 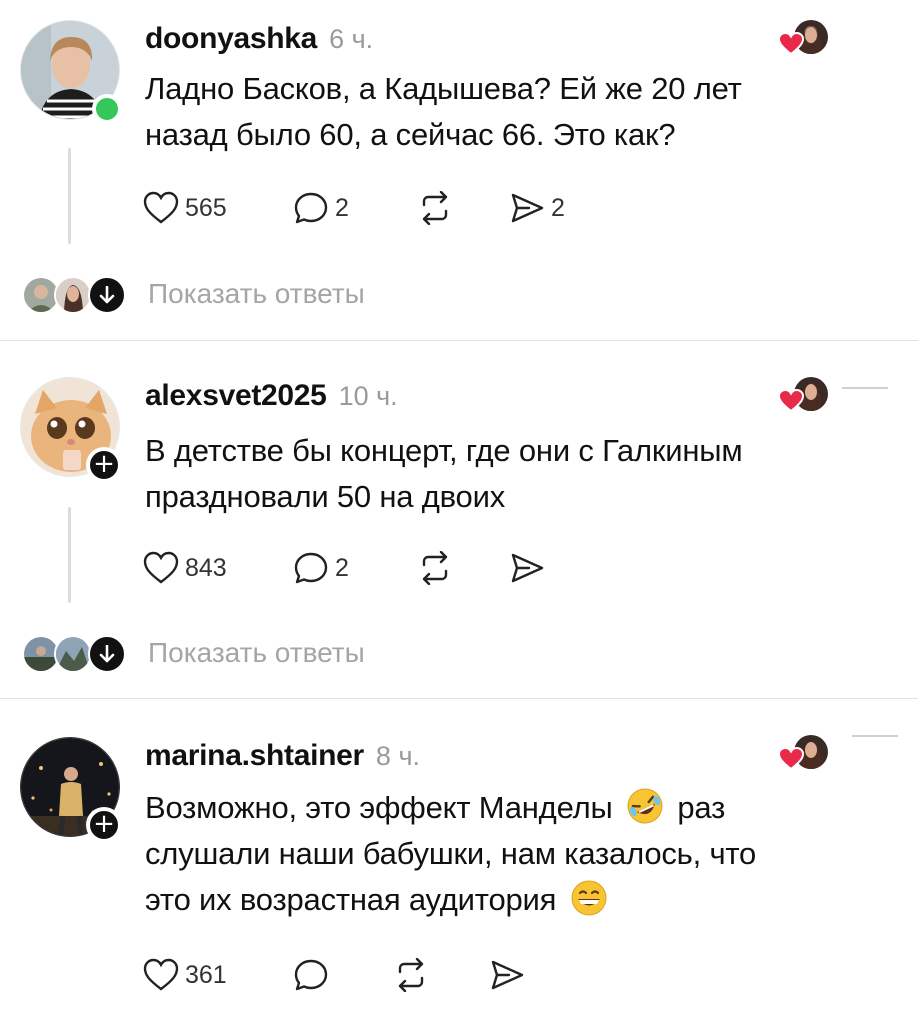 What do you see at coordinates (254, 756) in the screenshot?
I see `username: marina.shtainer` at bounding box center [254, 756].